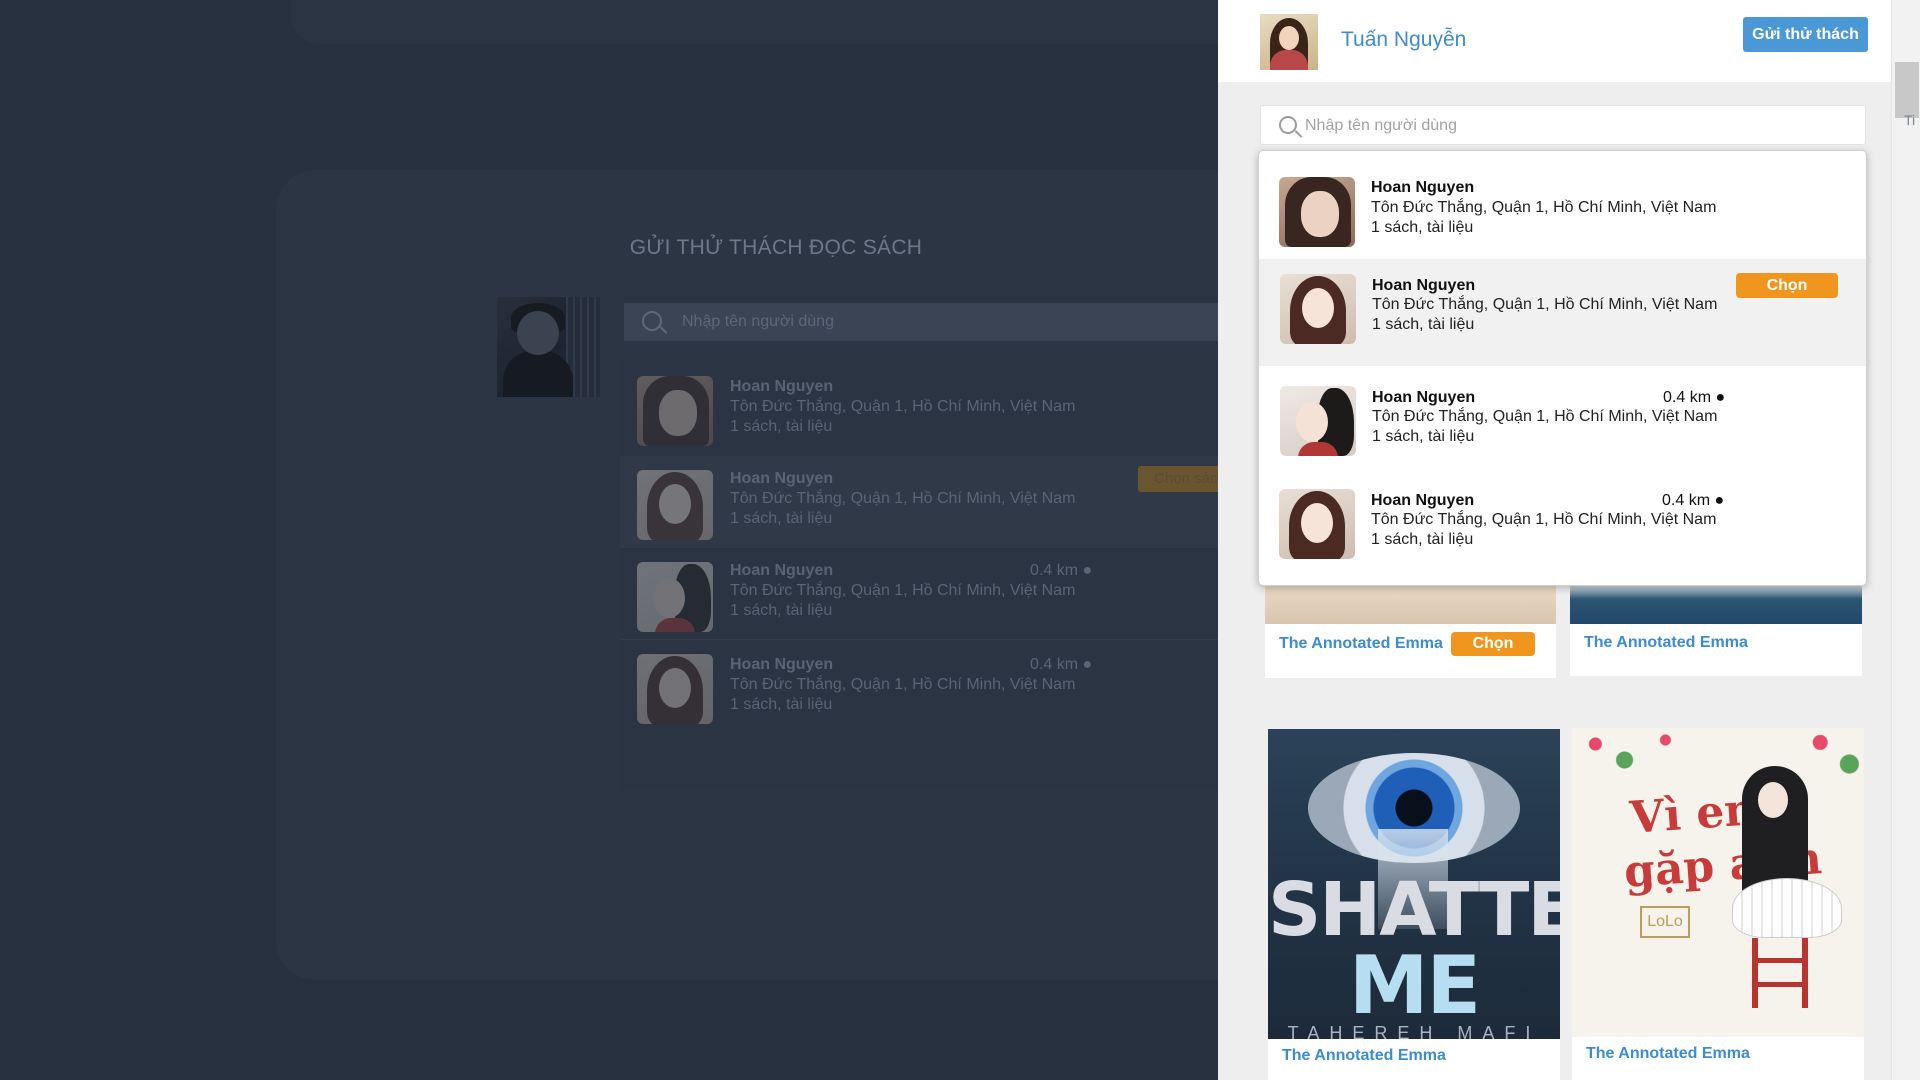 The image size is (1920, 1080). I want to click on background-search-input: Nhập tên người dùng, so click(921, 322).